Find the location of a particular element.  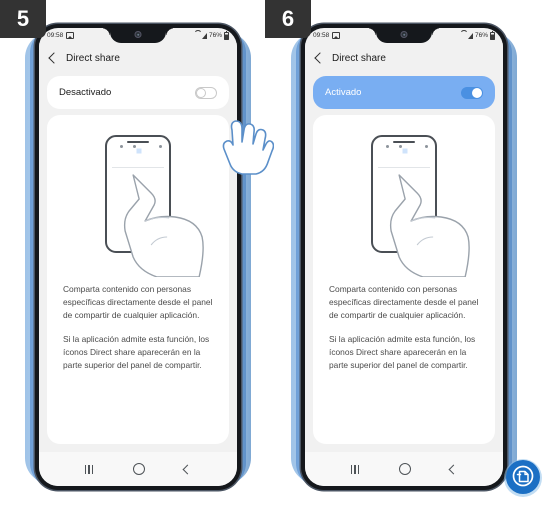

toggle-label: Desactivado is located at coordinates (85, 92).